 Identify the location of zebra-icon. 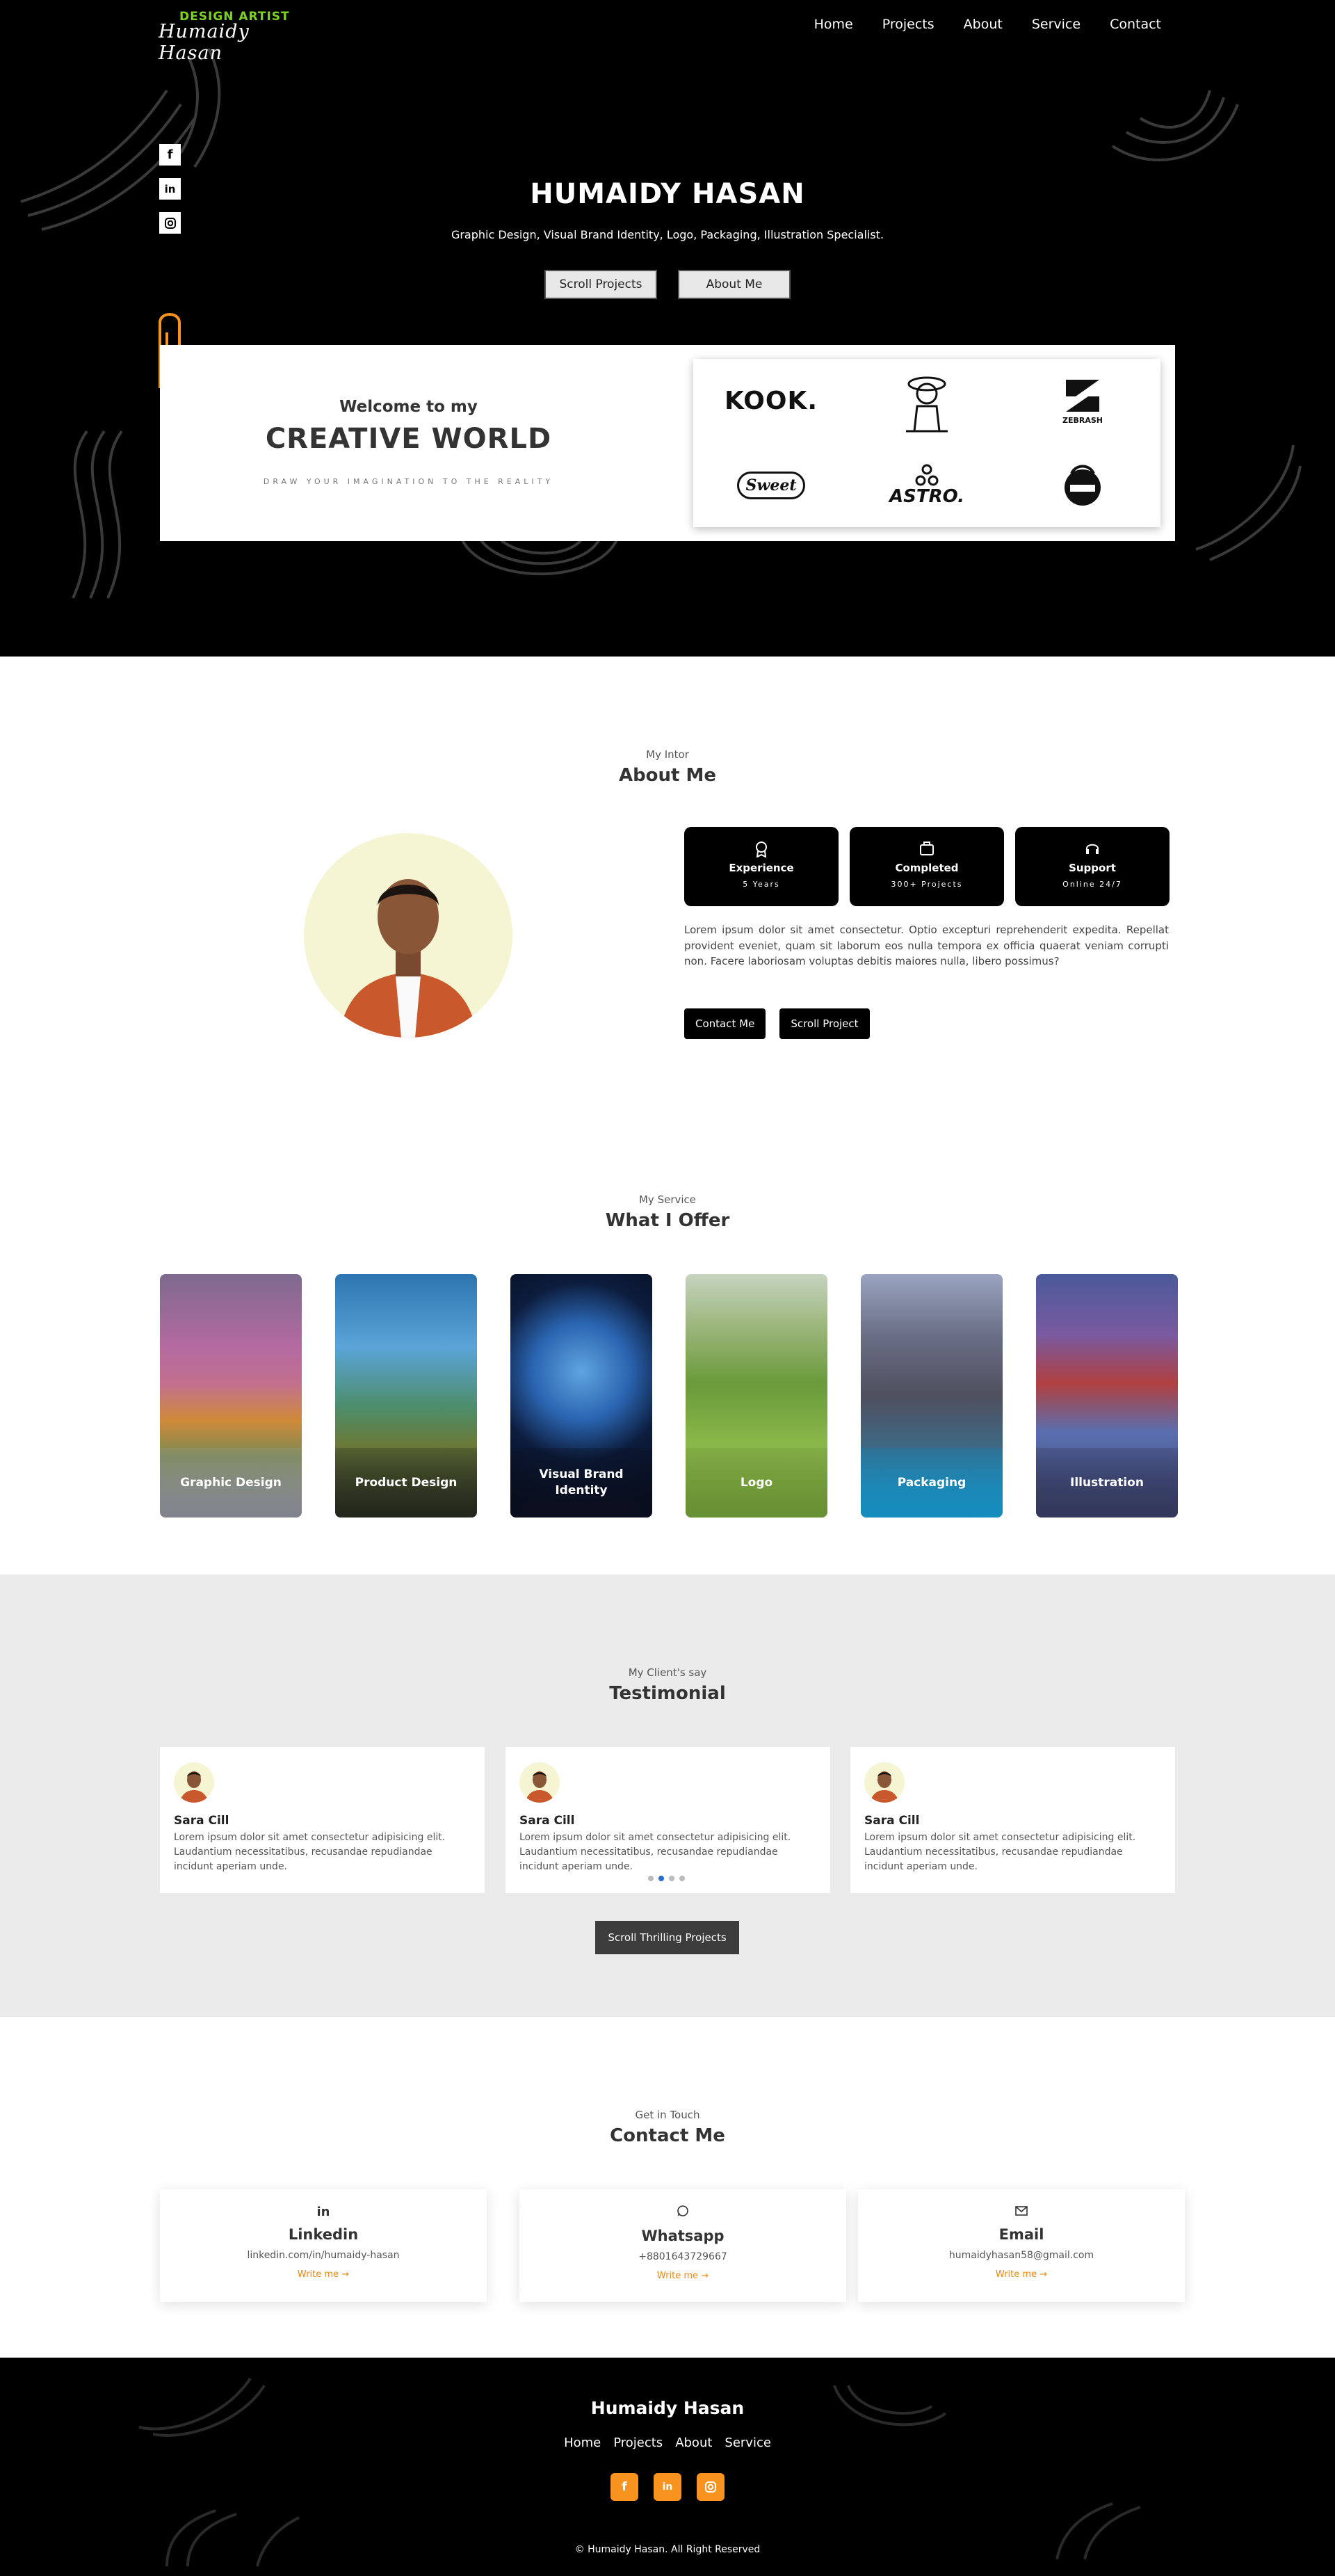
(1082, 396).